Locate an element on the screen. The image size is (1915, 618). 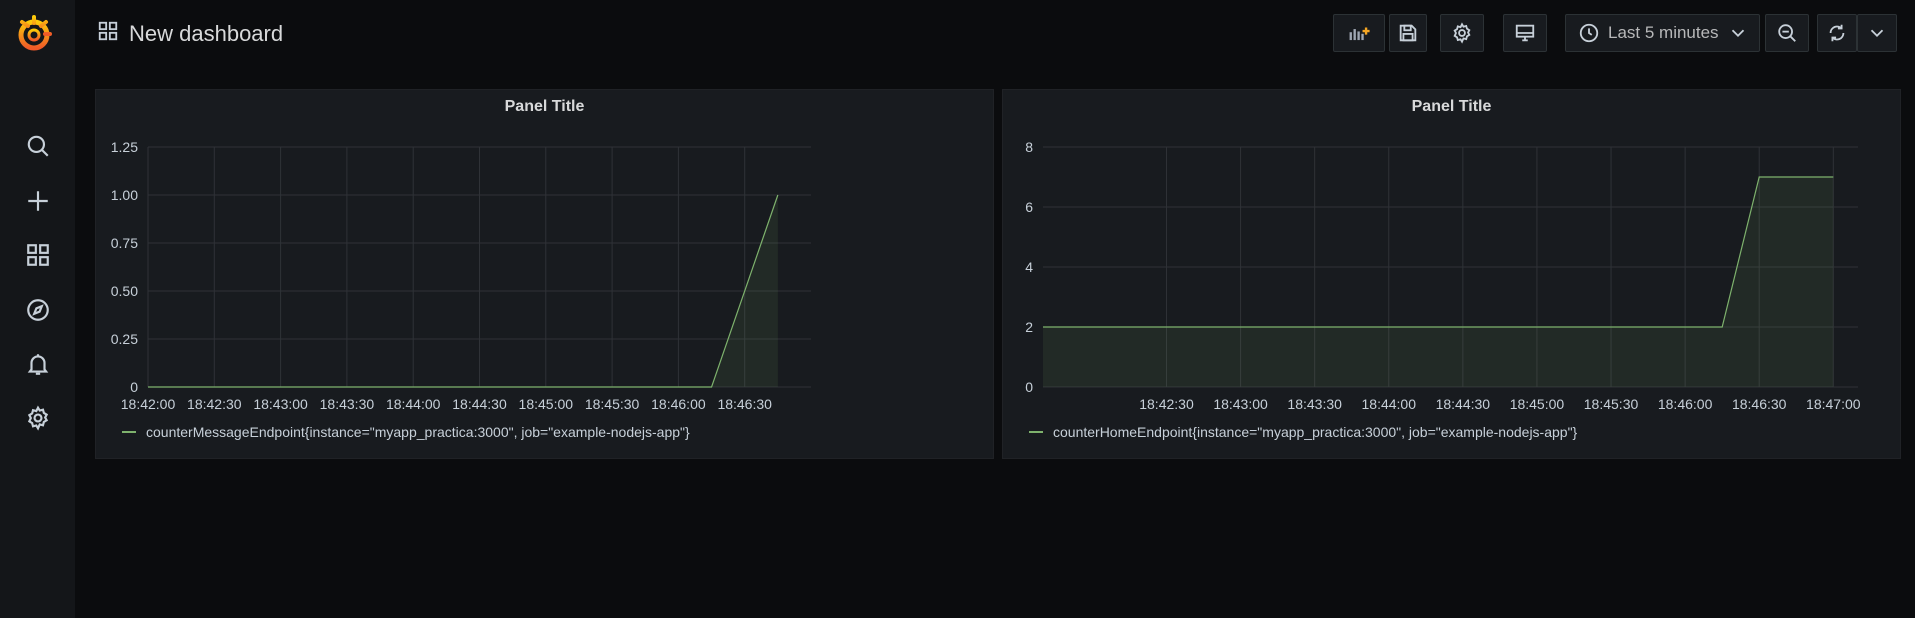
refresh-button is located at coordinates (1837, 33).